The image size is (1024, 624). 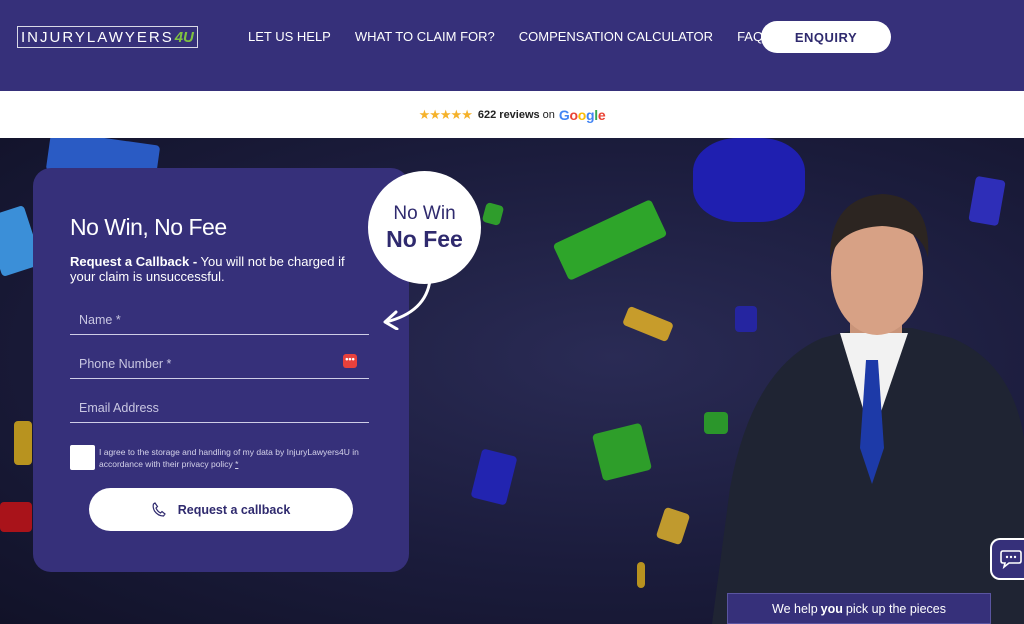 I want to click on badge-line-2: No Fee, so click(x=424, y=239).